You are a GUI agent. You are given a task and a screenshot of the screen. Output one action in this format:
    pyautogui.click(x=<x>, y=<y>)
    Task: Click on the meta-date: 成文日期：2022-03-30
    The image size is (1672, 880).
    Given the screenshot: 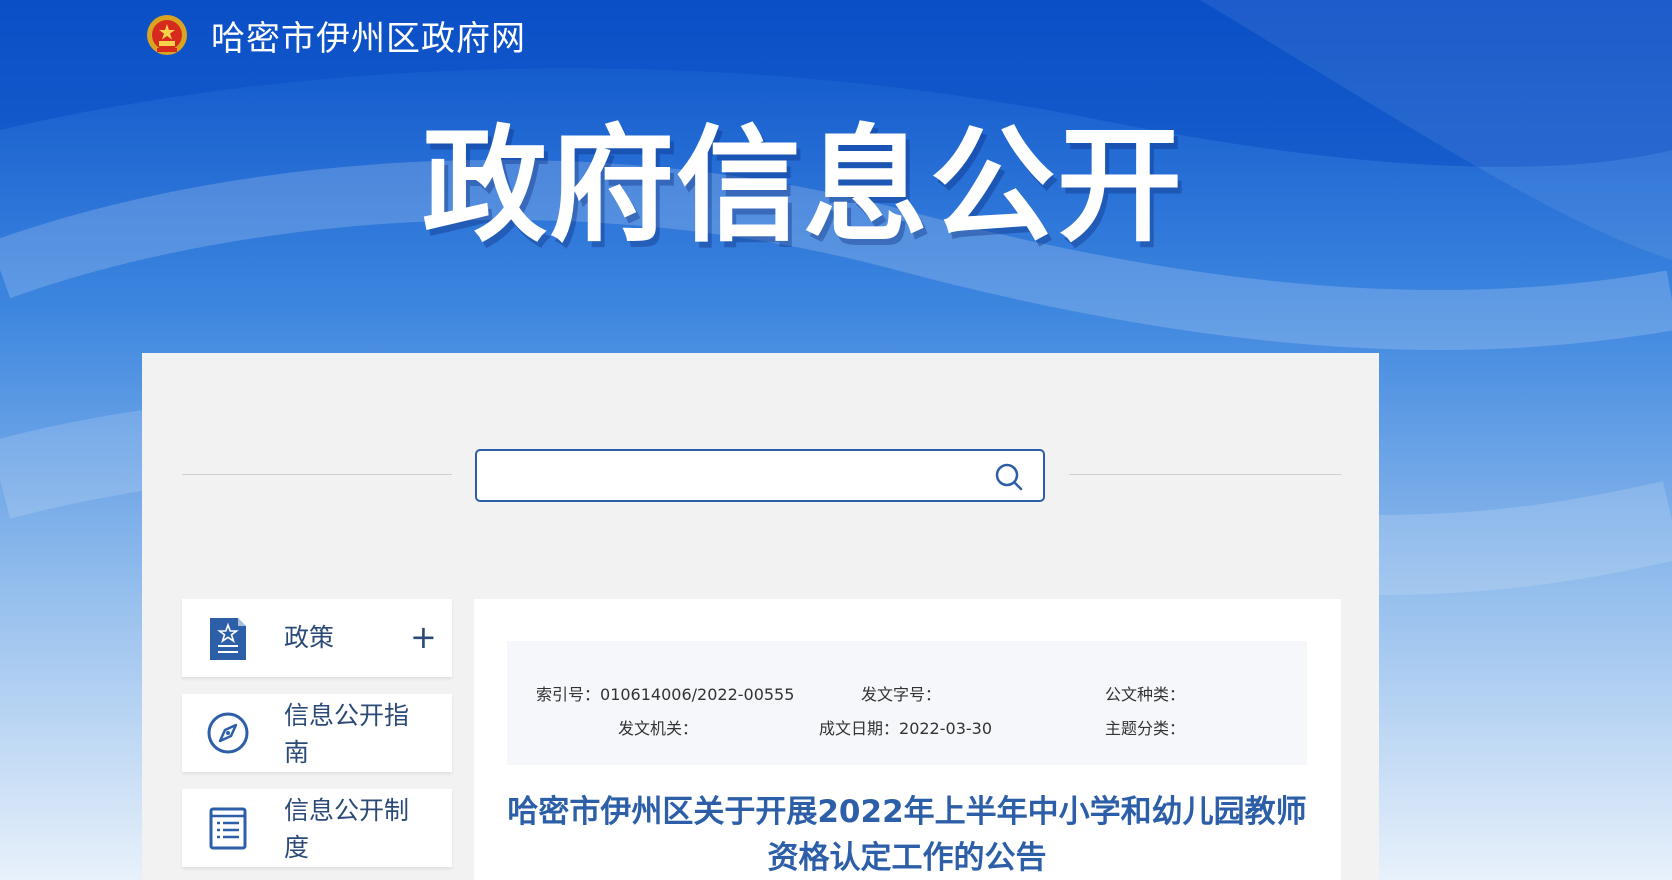 What is the action you would take?
    pyautogui.click(x=905, y=727)
    